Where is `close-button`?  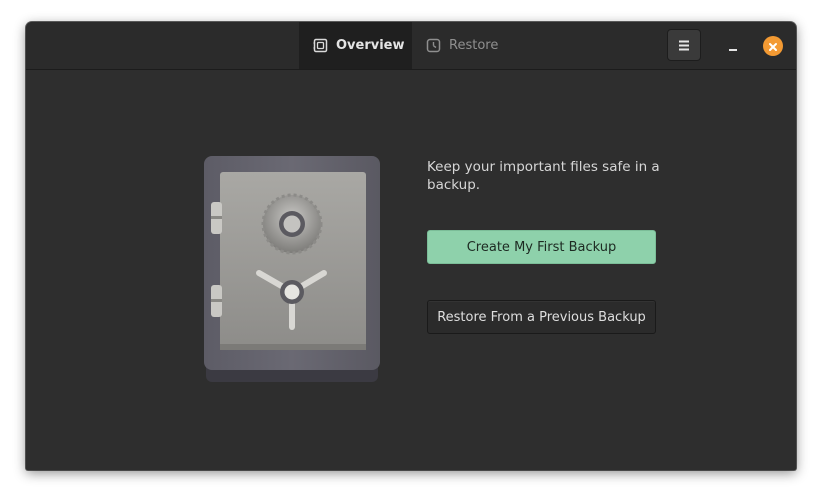 close-button is located at coordinates (773, 46).